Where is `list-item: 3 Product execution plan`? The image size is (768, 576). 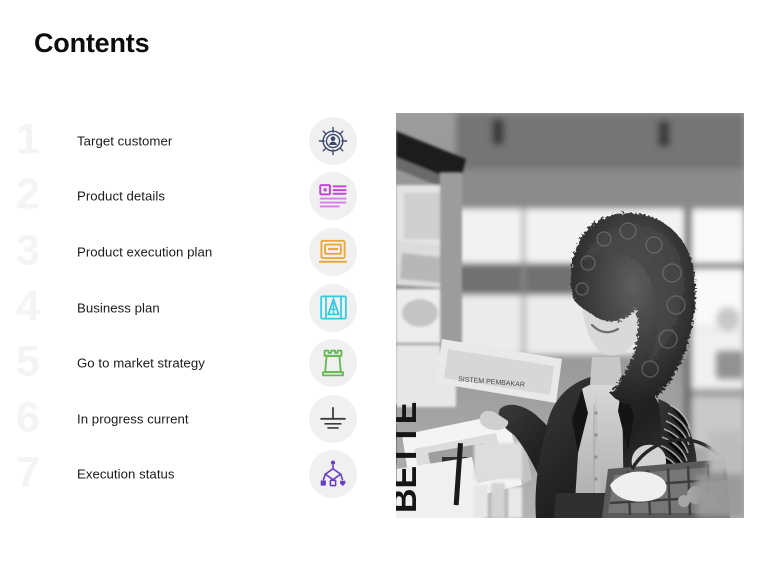 list-item: 3 Product execution plan is located at coordinates (189, 252).